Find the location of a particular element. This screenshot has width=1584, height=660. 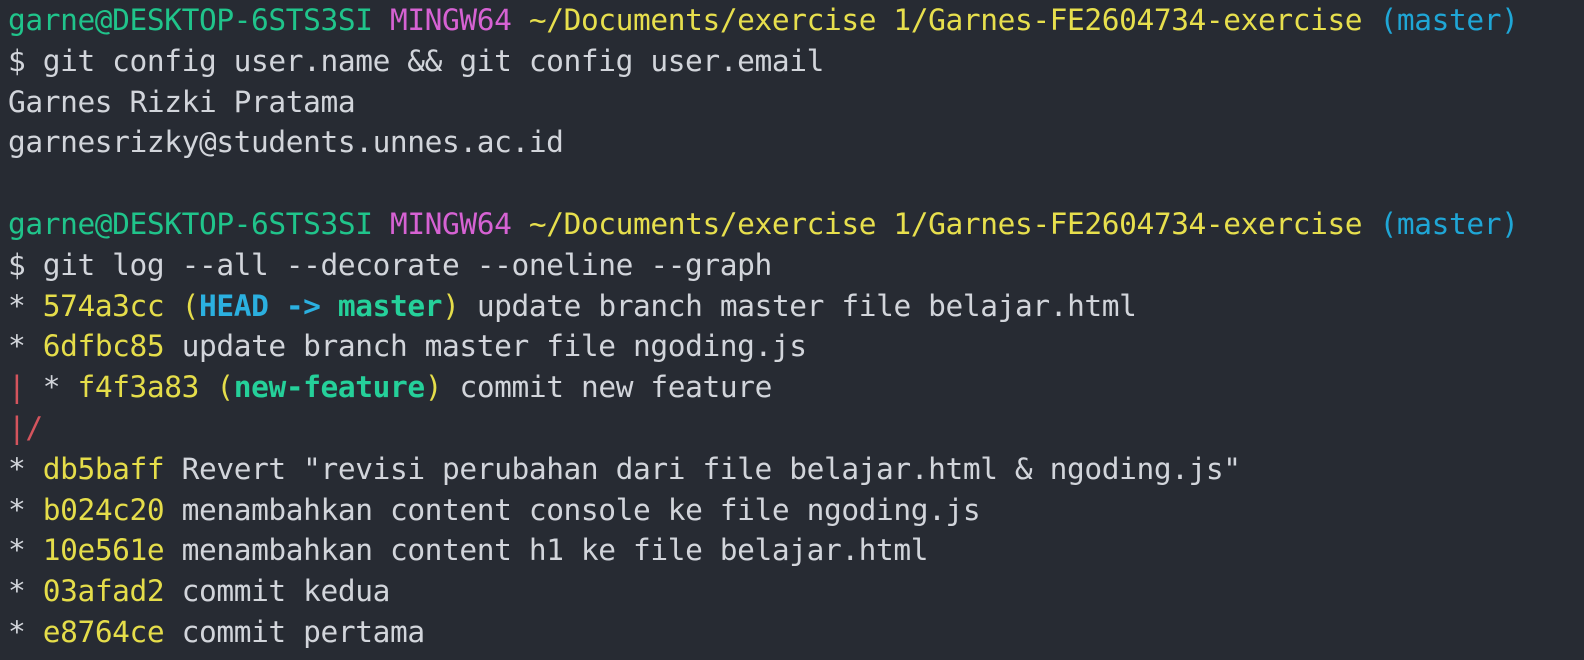

output-line: garnesrizky@students.unnes.ac.id is located at coordinates (796, 142).